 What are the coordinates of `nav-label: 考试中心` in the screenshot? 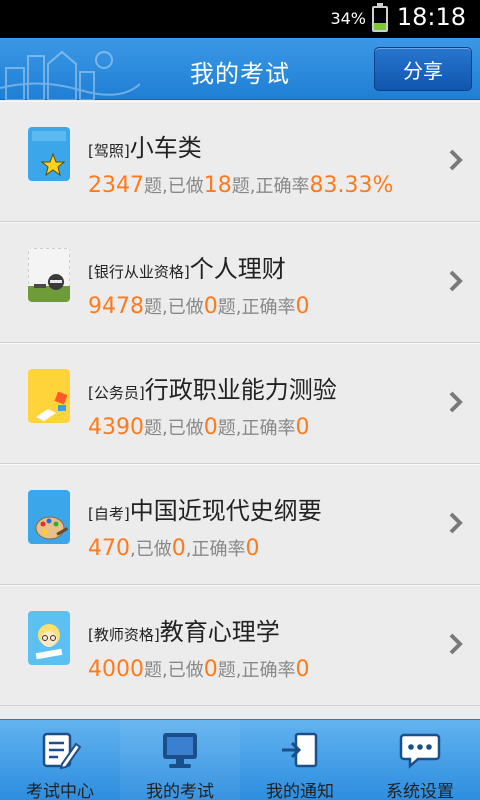 It's located at (60, 791).